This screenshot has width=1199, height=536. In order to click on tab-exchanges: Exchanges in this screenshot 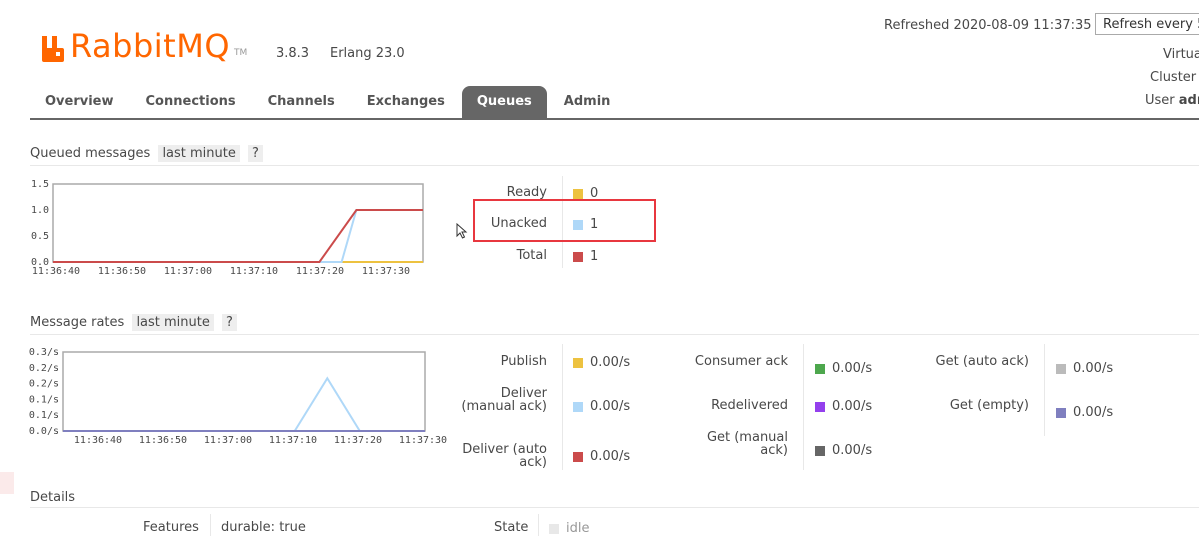, I will do `click(406, 102)`.